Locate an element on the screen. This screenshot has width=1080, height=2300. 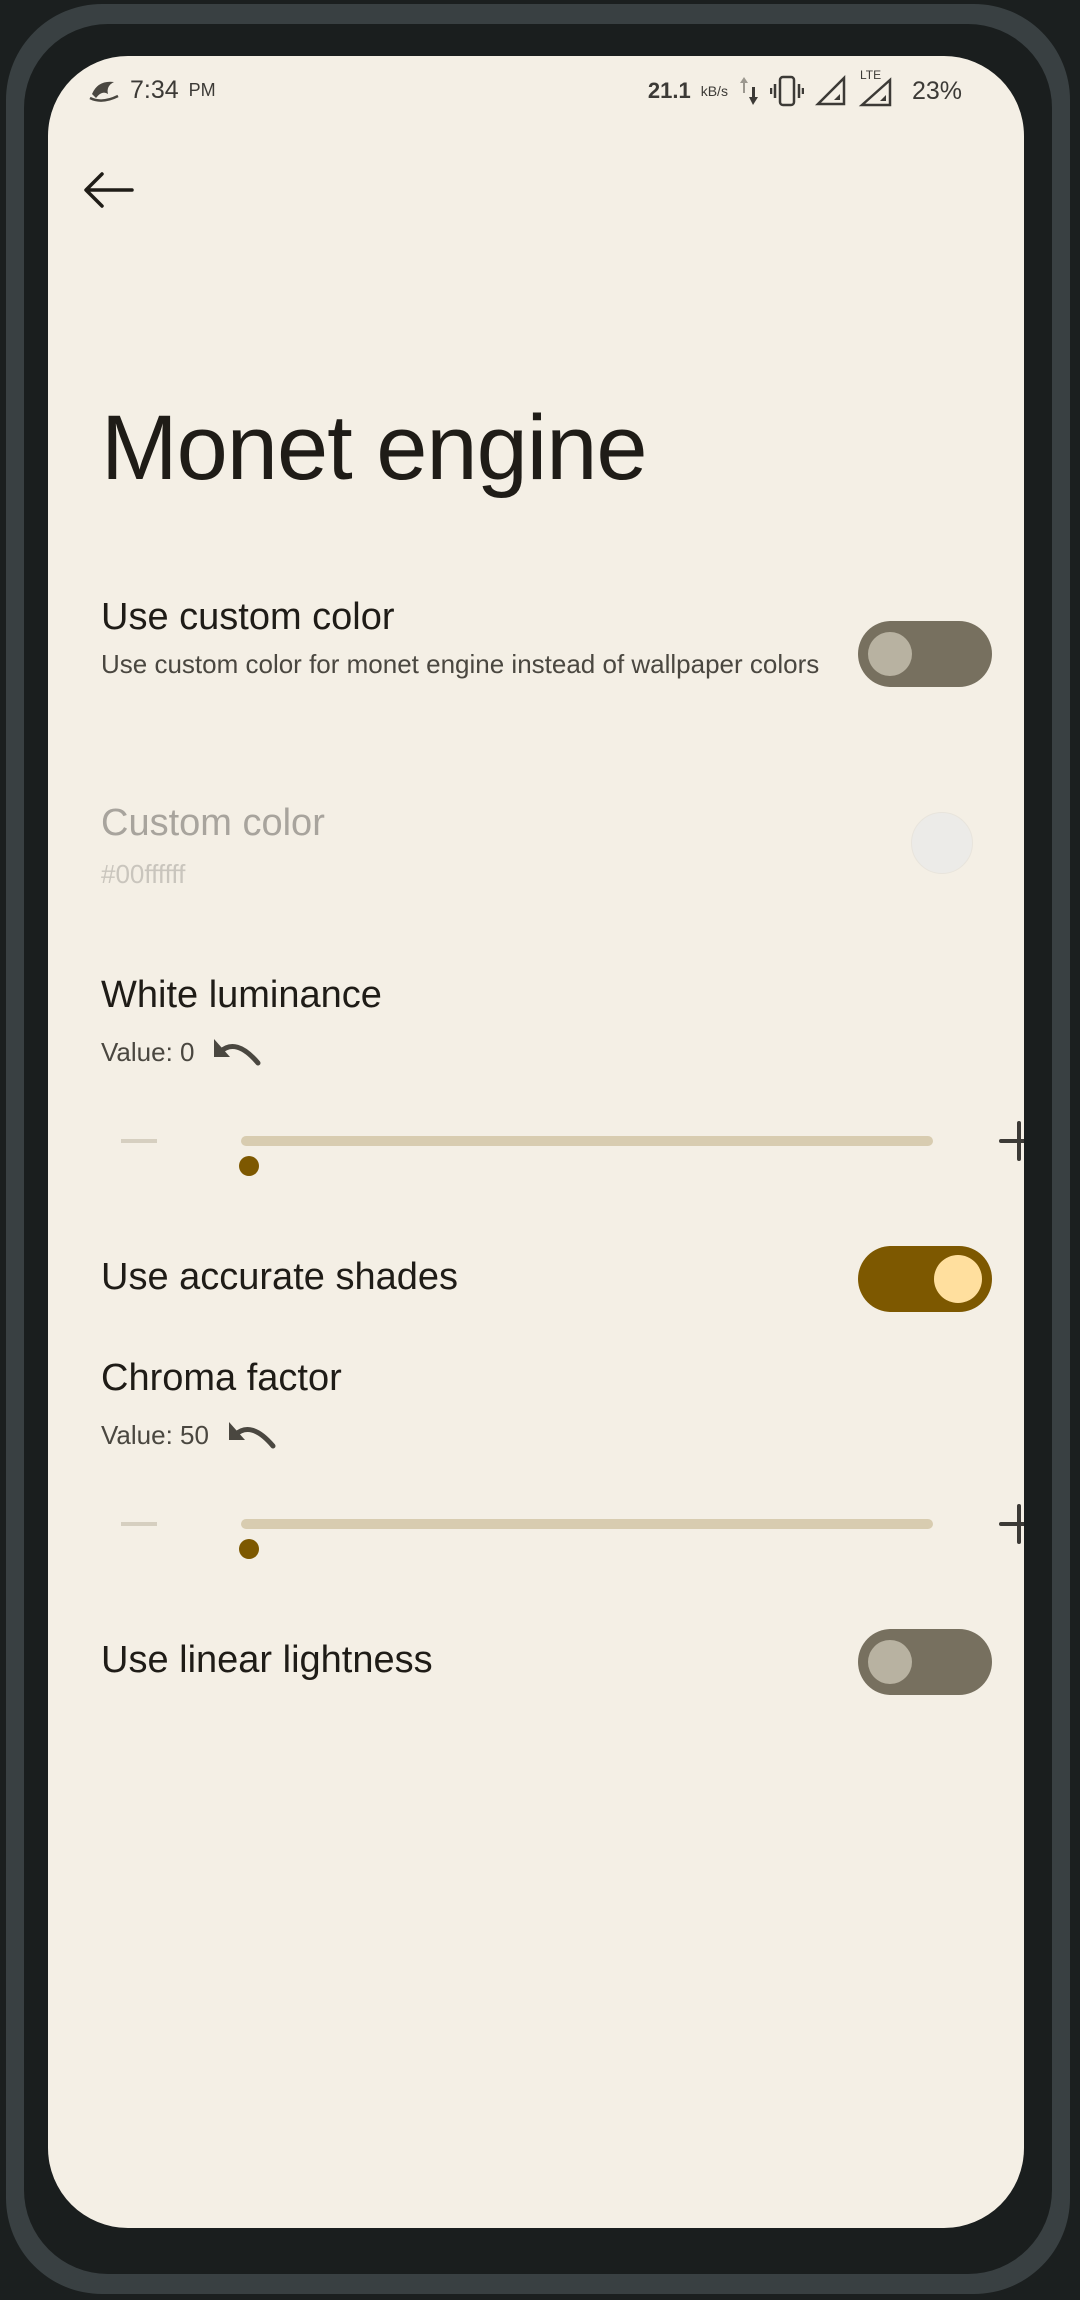
chroma-factor-slider is located at coordinates (586, 1539).